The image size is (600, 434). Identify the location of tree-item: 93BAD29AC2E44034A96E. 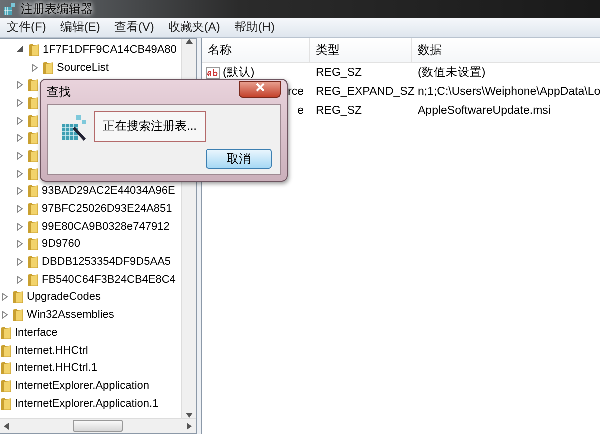
(109, 191).